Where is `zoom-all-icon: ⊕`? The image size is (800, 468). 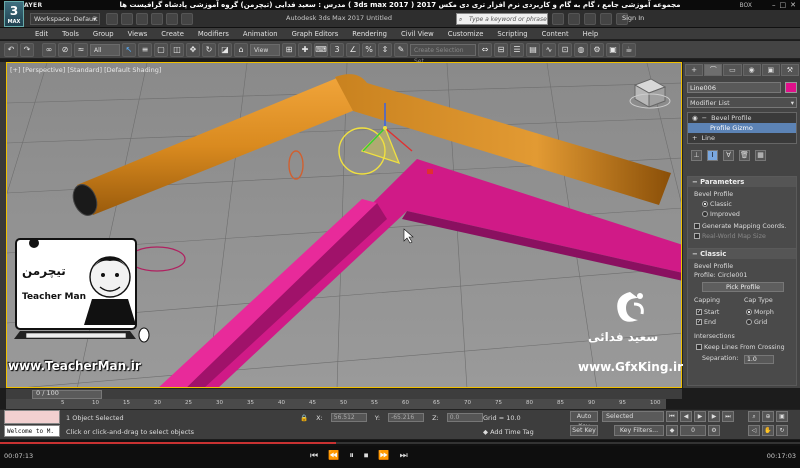 zoom-all-icon: ⊕ is located at coordinates (768, 416).